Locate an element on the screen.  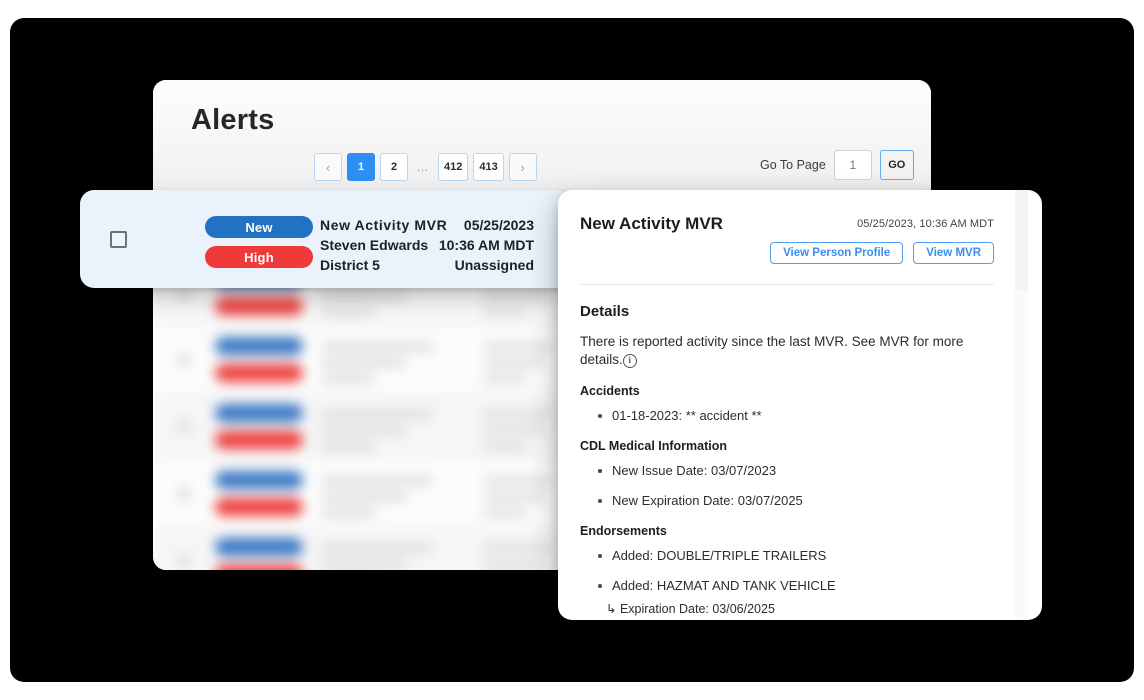
pagination-page-1: 1 is located at coordinates (361, 167).